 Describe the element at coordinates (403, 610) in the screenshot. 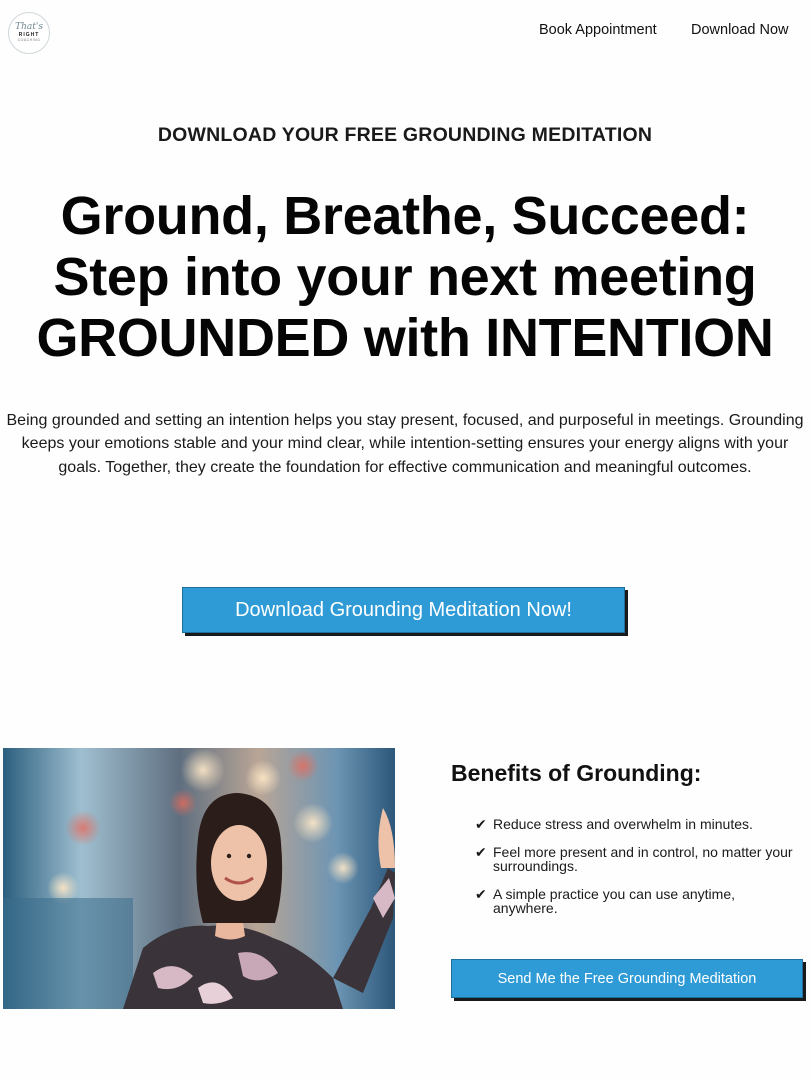

I see `download-meditation-button: Download Grounding Meditation Now!` at that location.